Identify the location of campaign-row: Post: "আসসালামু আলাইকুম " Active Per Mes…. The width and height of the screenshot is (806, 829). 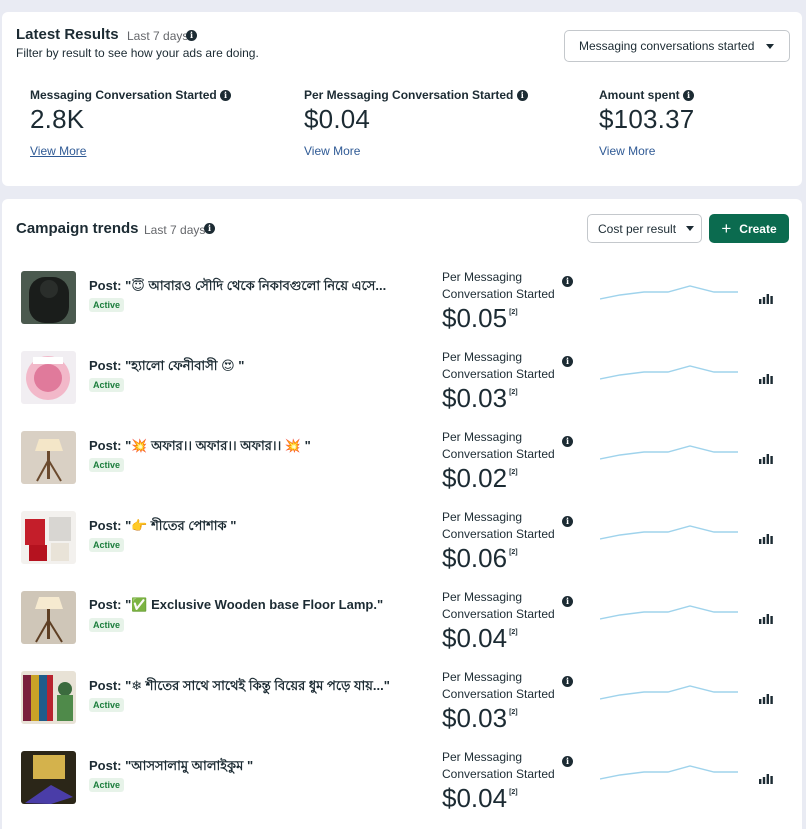
(402, 789).